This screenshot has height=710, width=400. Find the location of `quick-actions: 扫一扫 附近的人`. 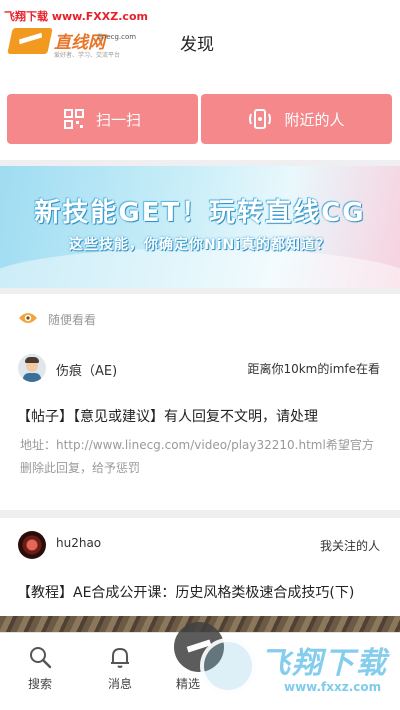

quick-actions: 扫一扫 附近的人 is located at coordinates (200, 117).